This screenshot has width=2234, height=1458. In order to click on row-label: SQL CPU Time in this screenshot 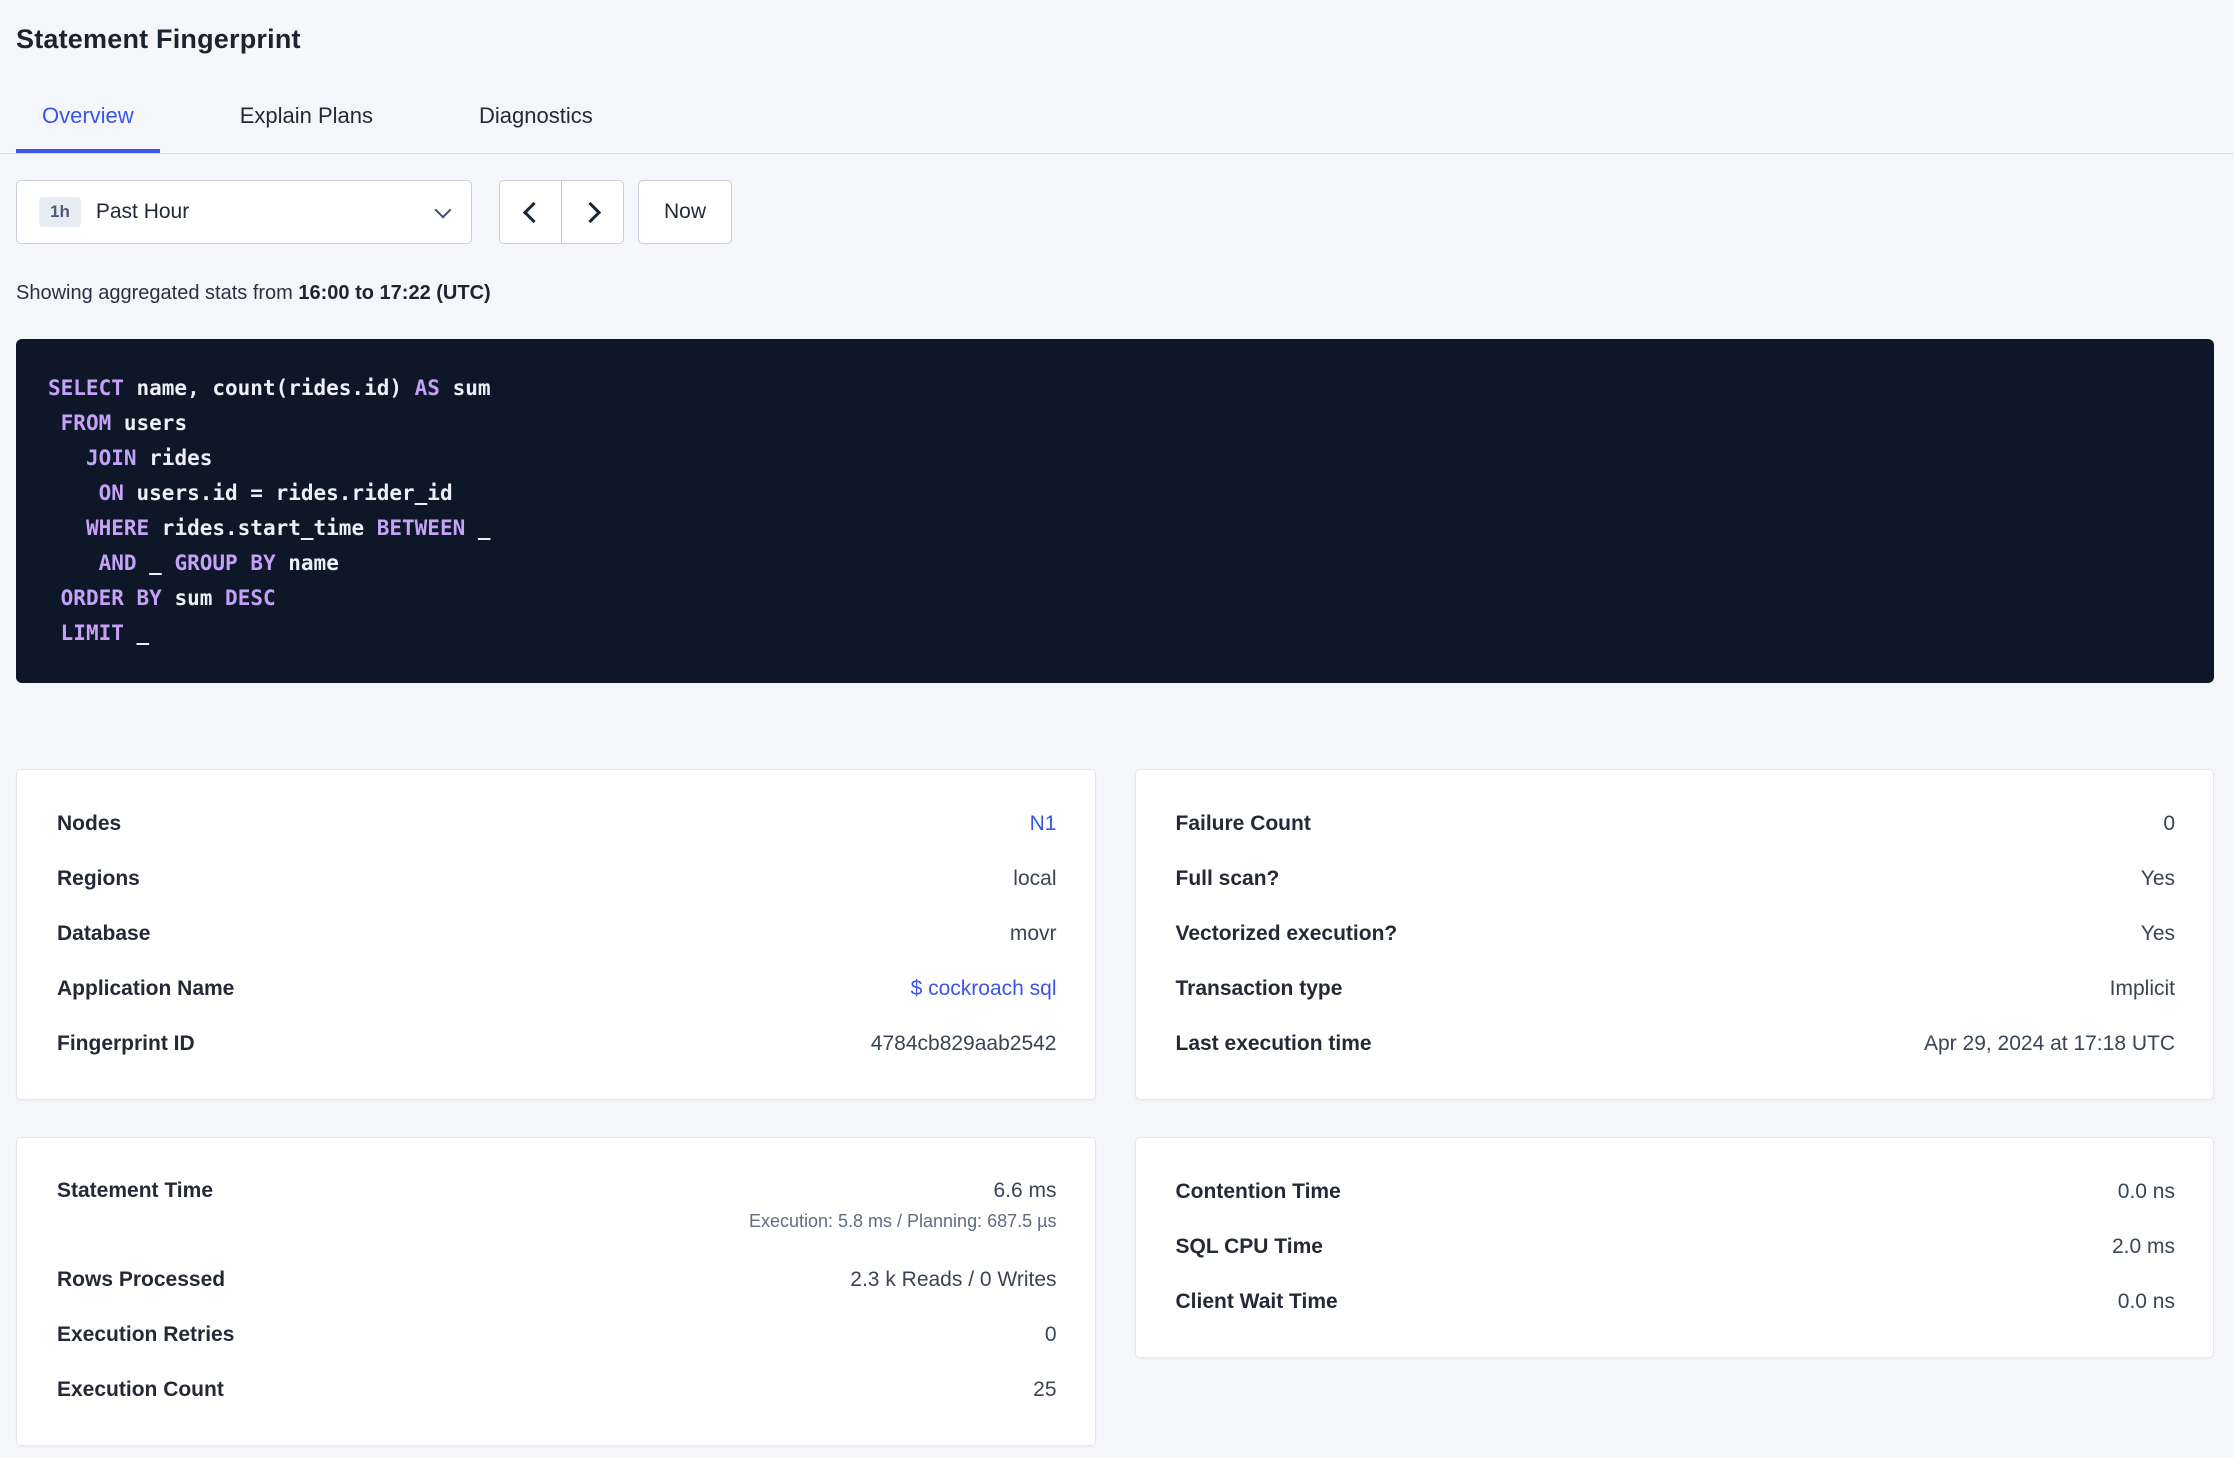, I will do `click(1249, 1246)`.